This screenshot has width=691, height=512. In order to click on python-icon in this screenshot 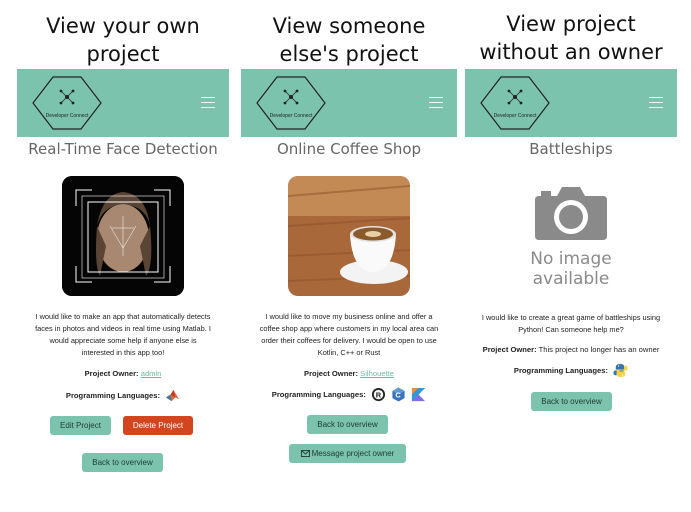, I will do `click(620, 370)`.